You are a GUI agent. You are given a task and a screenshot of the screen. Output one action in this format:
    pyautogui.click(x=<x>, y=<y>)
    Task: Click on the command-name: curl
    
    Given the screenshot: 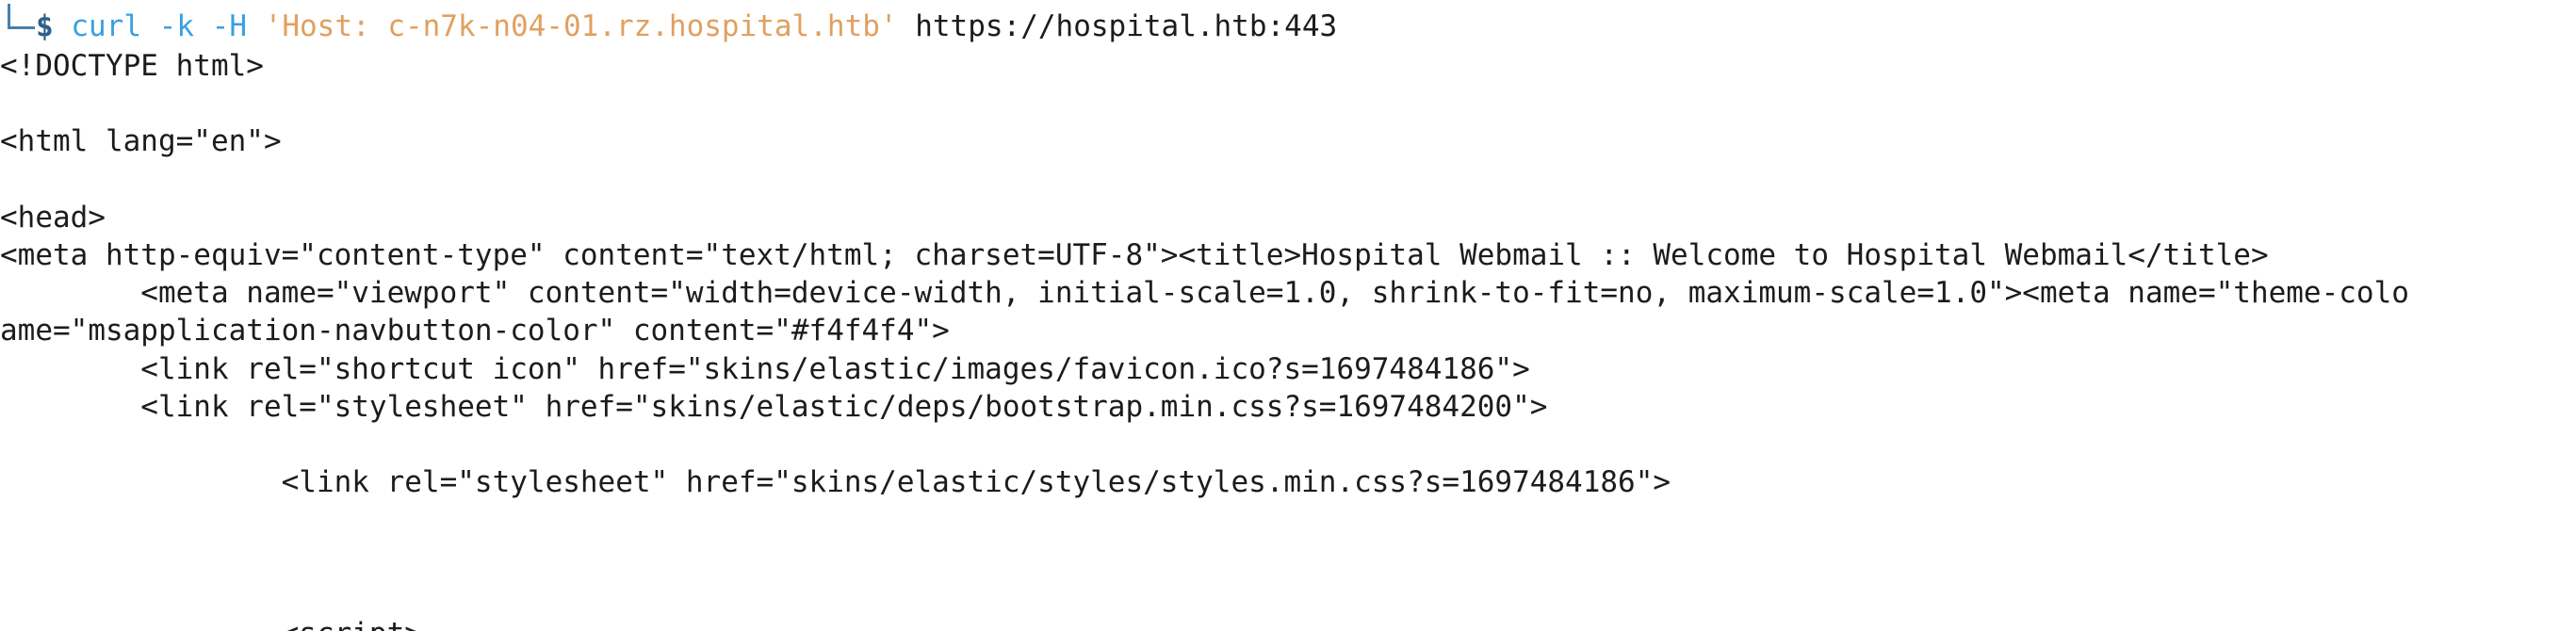 What is the action you would take?
    pyautogui.click(x=106, y=26)
    